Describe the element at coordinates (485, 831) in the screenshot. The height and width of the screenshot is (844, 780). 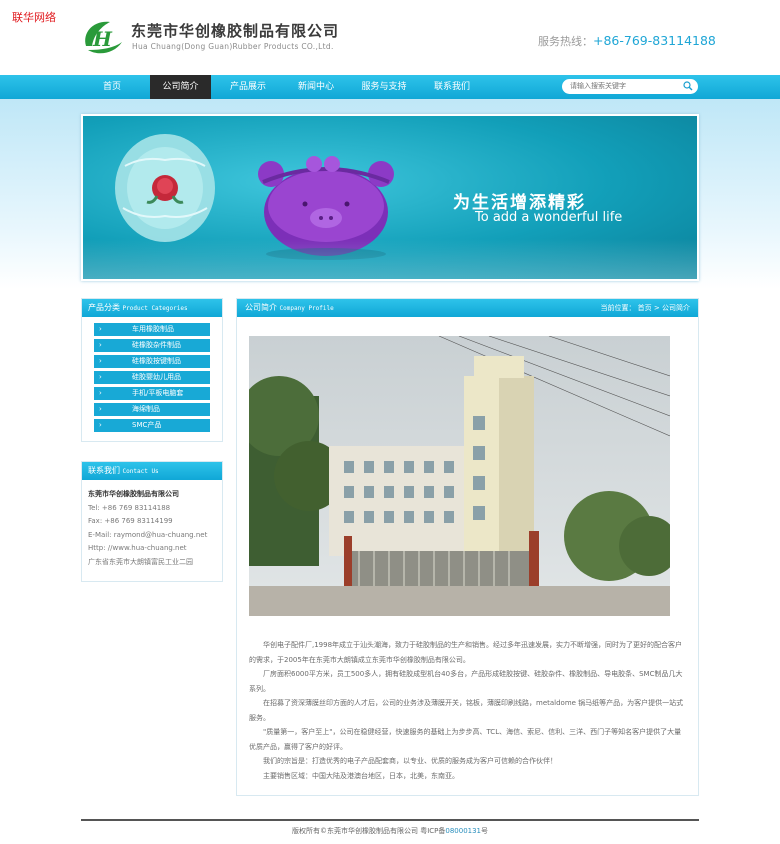
I see `footer-suffix: 号` at that location.